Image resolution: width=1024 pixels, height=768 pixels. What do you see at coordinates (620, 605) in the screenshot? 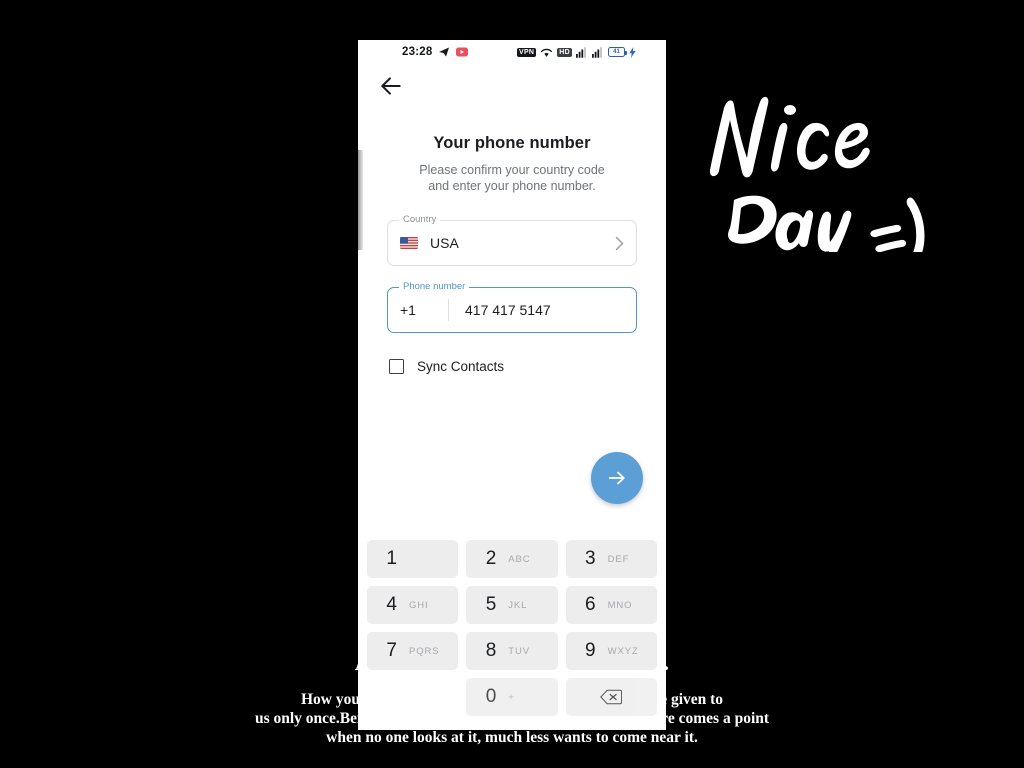
I see `key-letters: MNO` at bounding box center [620, 605].